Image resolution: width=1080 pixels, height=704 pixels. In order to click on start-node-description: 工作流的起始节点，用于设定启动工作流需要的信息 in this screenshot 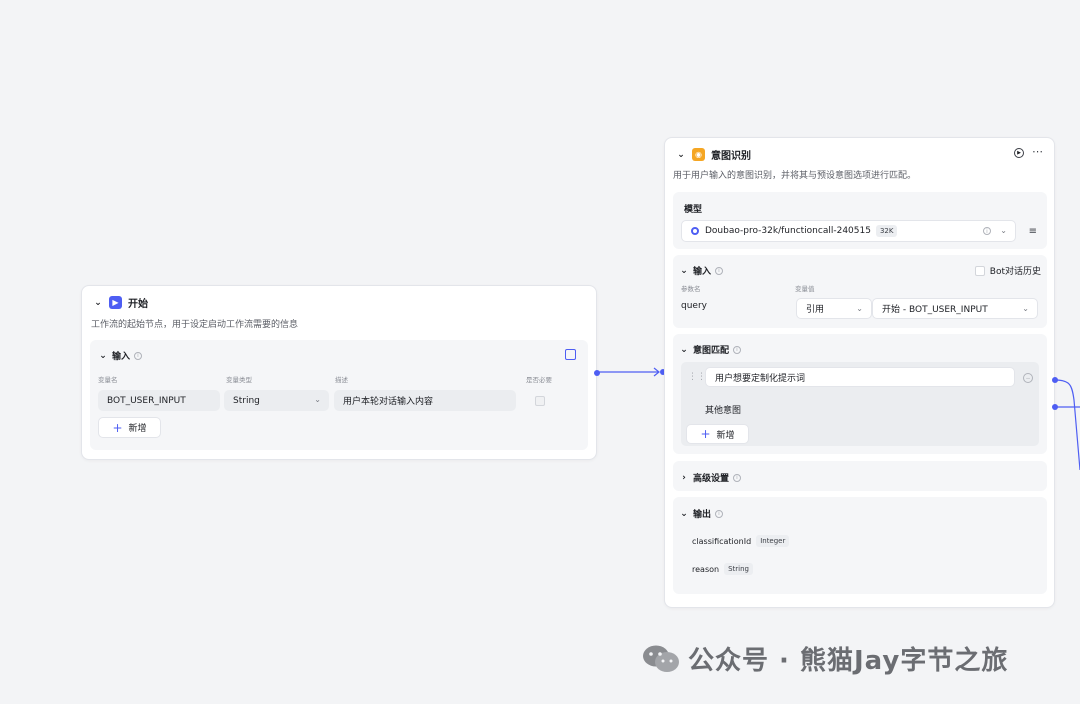, I will do `click(195, 325)`.